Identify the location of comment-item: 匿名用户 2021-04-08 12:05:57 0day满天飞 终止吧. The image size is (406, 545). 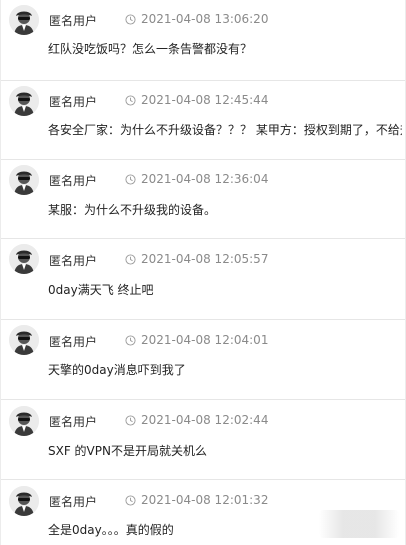
(203, 278).